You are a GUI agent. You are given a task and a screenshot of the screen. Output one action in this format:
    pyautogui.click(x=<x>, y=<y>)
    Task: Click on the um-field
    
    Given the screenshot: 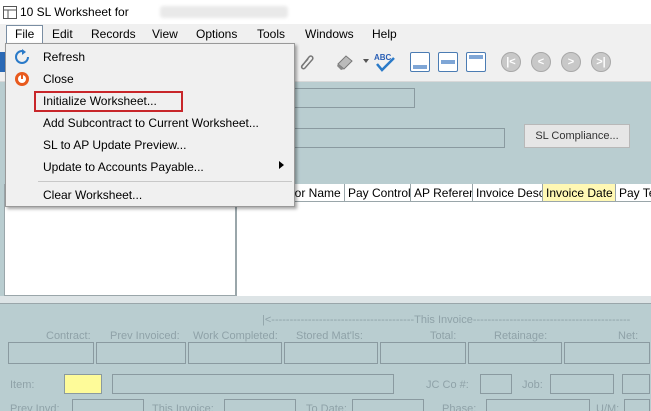 What is the action you would take?
    pyautogui.click(x=637, y=405)
    